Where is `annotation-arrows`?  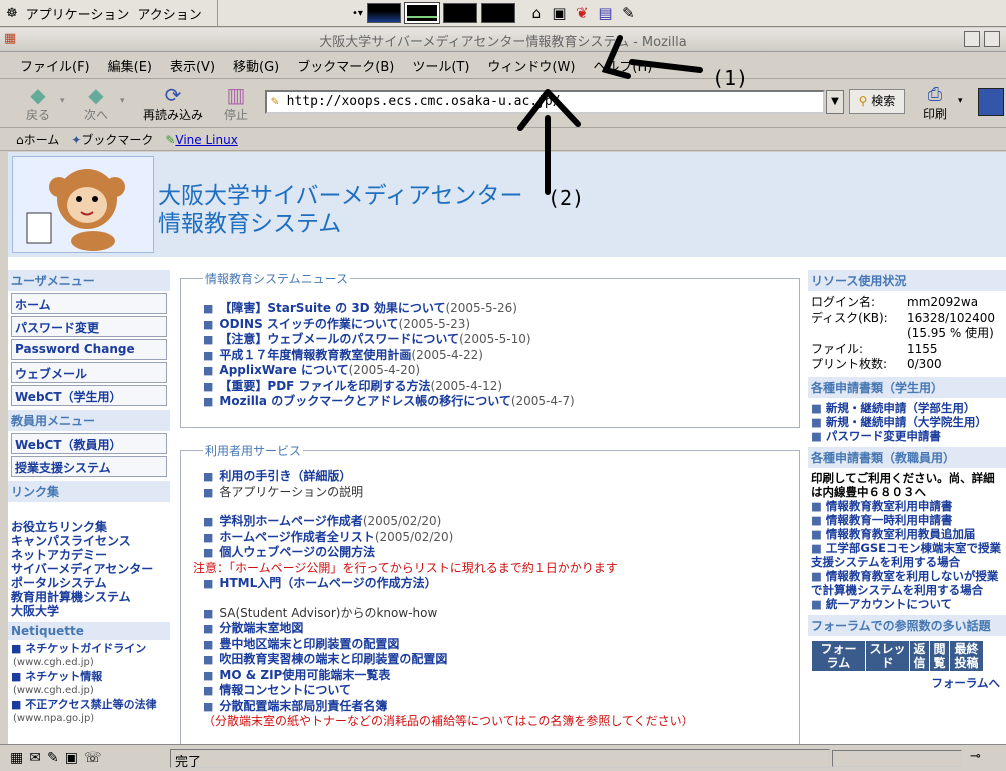
annotation-arrows is located at coordinates (610, 115).